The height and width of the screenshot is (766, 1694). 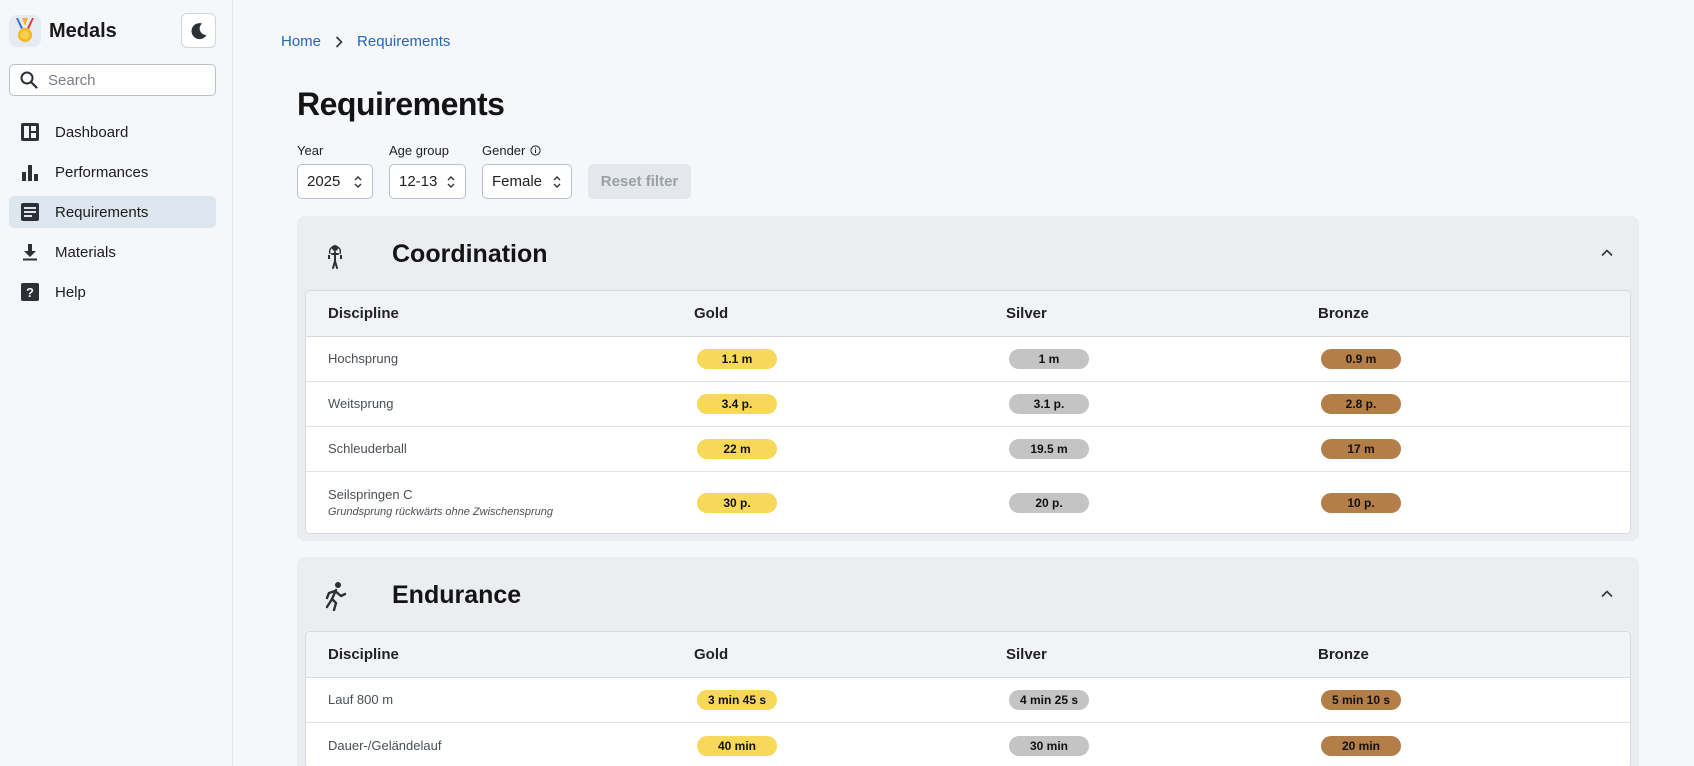 I want to click on bronze-value: 20 min, so click(x=1361, y=745).